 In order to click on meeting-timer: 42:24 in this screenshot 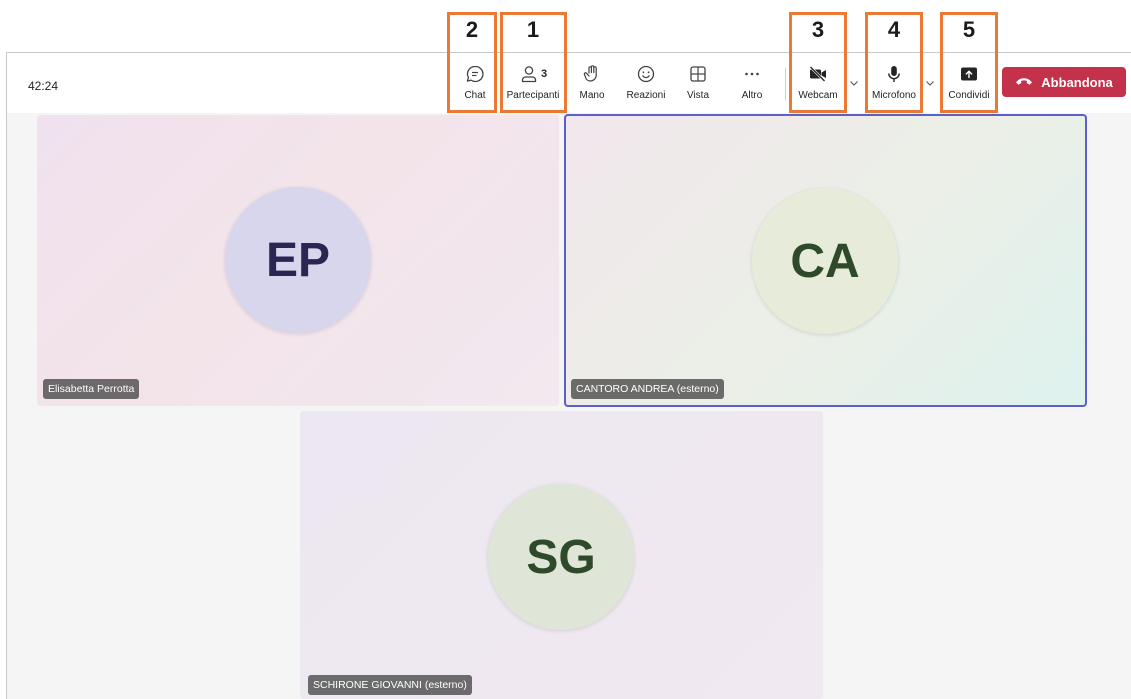, I will do `click(43, 86)`.